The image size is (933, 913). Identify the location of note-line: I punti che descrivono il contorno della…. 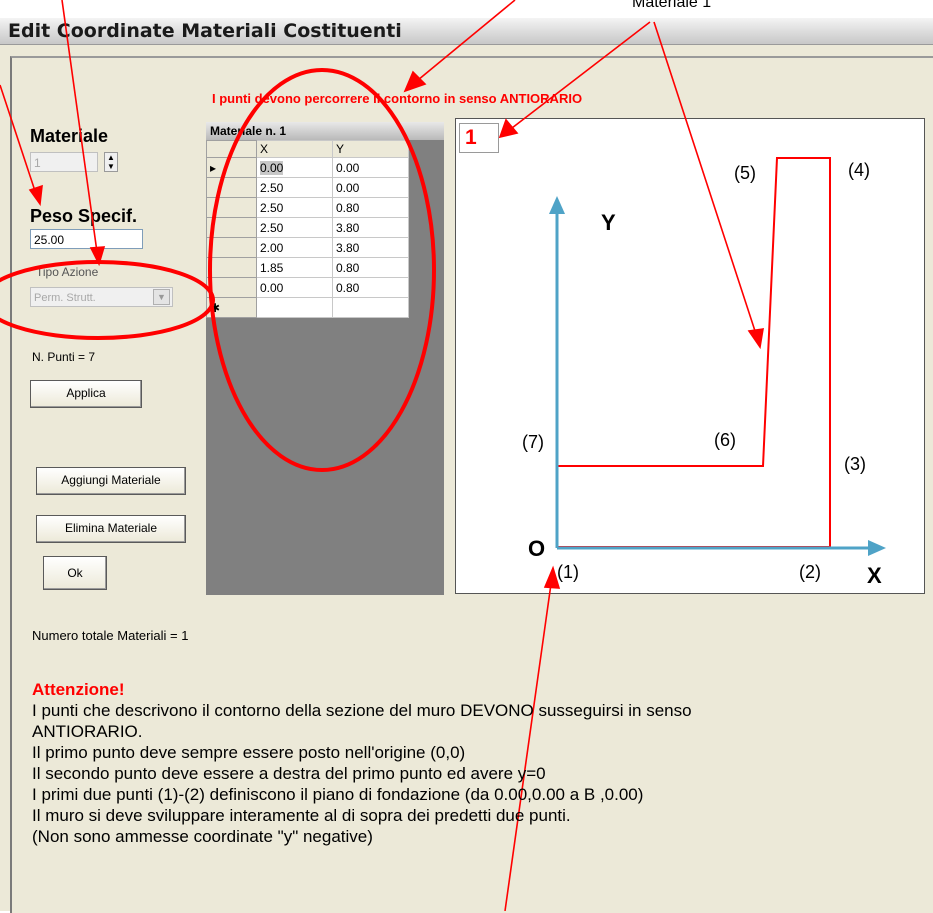
(362, 710).